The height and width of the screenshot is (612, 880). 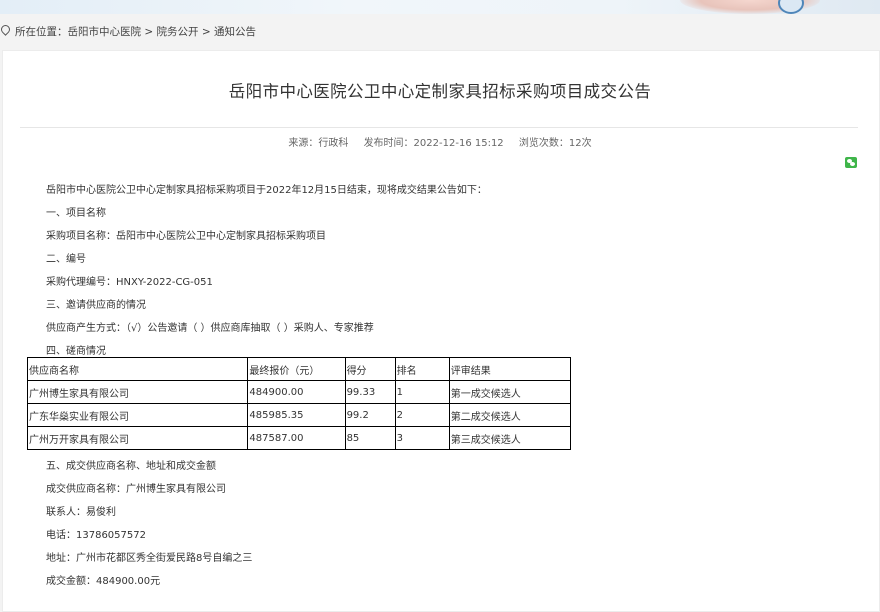 I want to click on section-heading: 二、编号, so click(x=66, y=259).